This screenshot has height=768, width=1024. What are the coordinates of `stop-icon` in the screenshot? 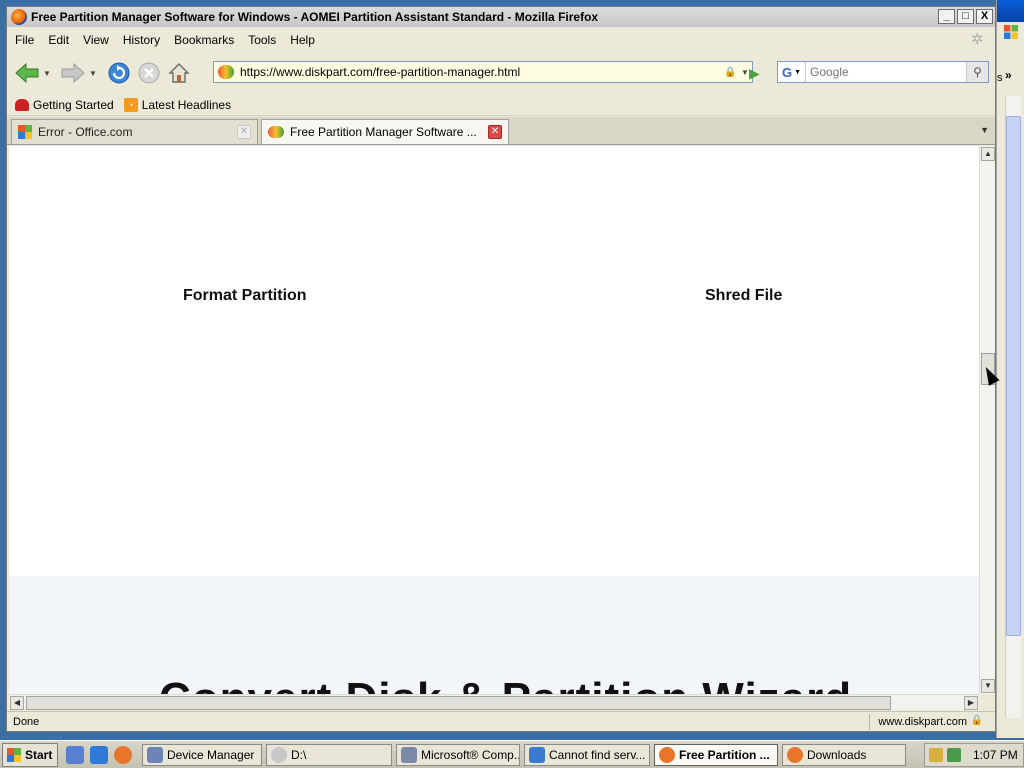 It's located at (149, 73).